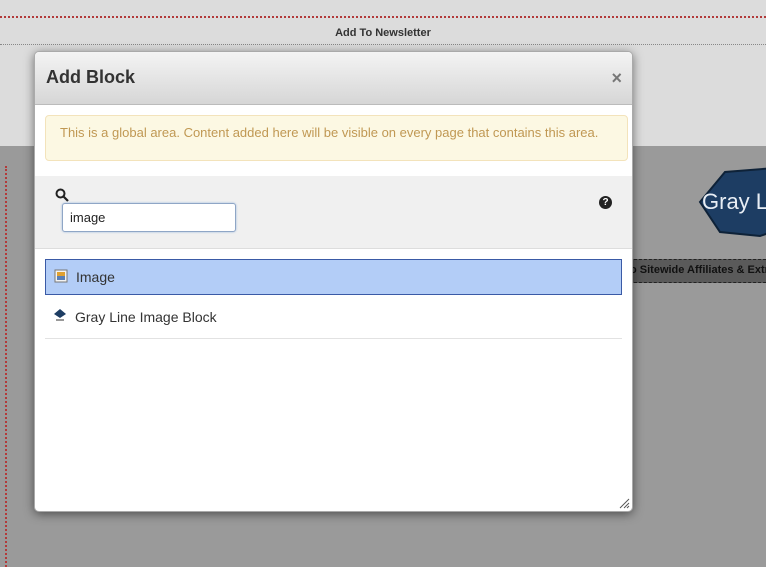  What do you see at coordinates (616, 78) in the screenshot?
I see `close-icon: ×` at bounding box center [616, 78].